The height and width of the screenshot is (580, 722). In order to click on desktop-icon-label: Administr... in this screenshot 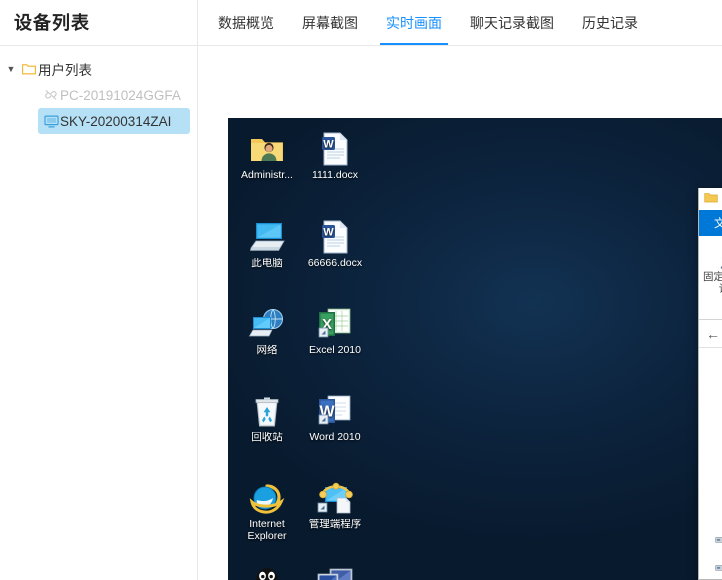, I will do `click(267, 175)`.